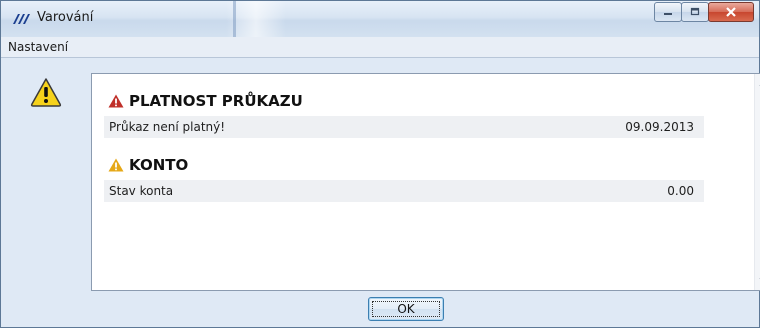 This screenshot has width=760, height=328. What do you see at coordinates (404, 191) in the screenshot?
I see `list-item: Stav konta 0.00` at bounding box center [404, 191].